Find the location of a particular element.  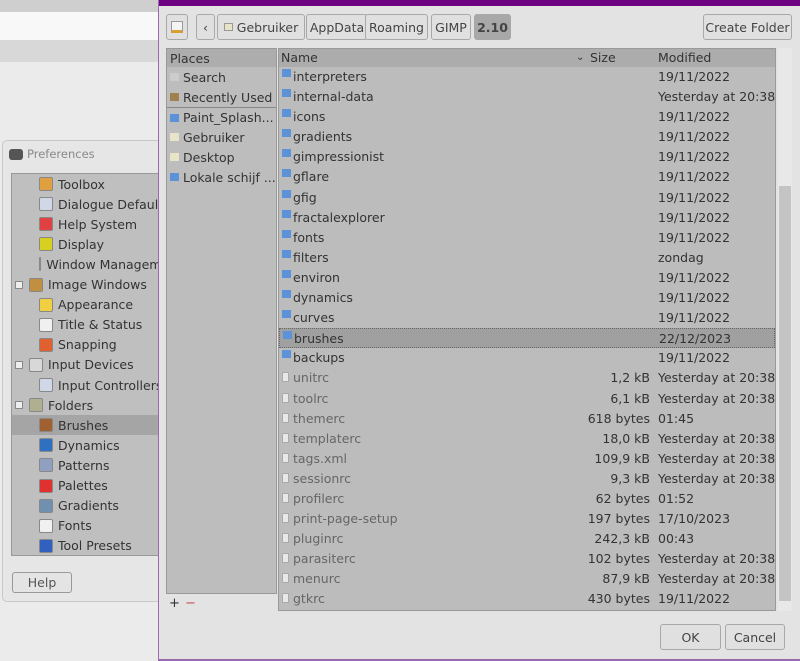

breadcrumb-appdata: AppData is located at coordinates (337, 27).